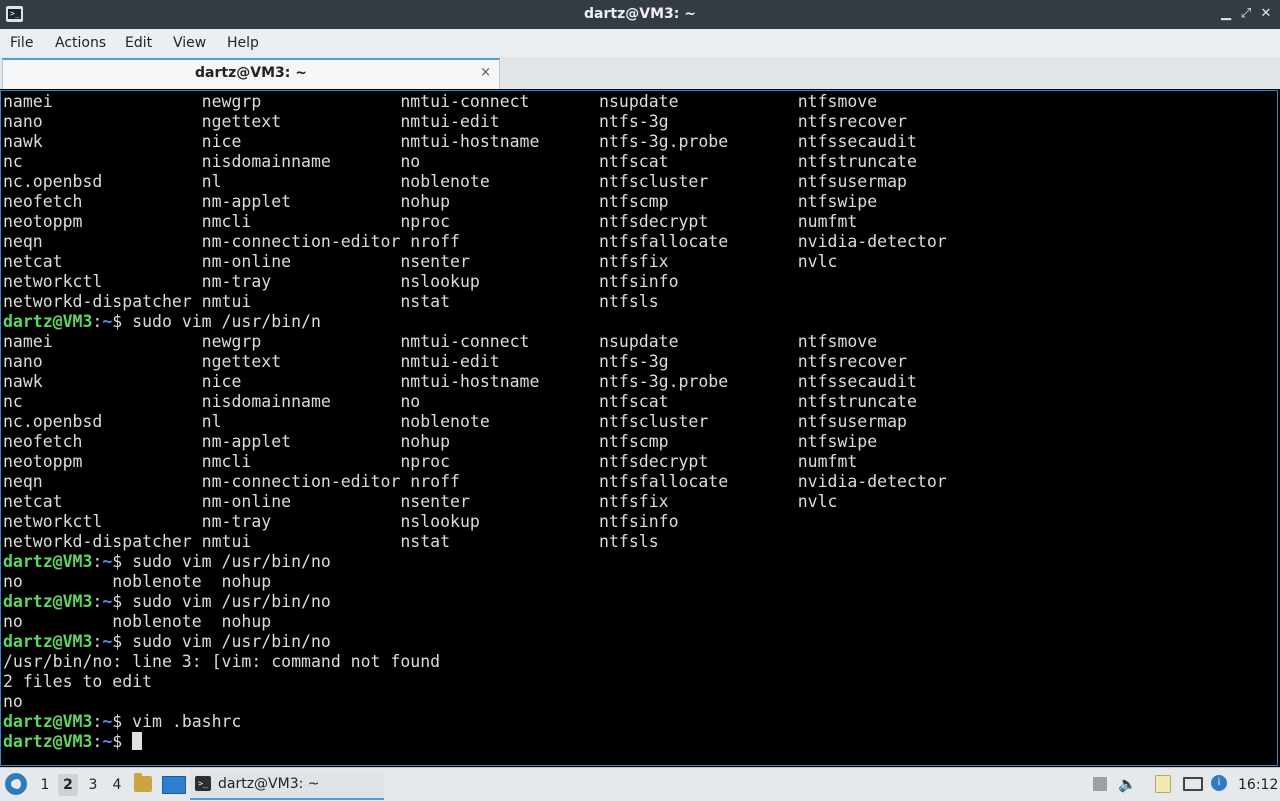  I want to click on taskbar-window-label: dartz@VM3: ~, so click(269, 784).